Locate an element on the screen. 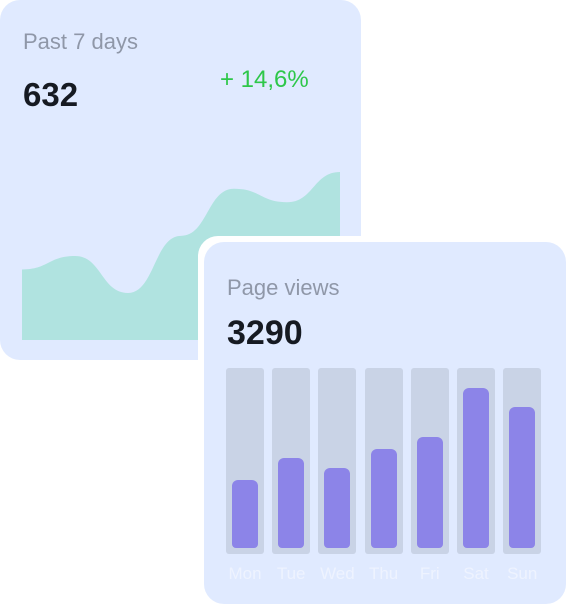 The width and height of the screenshot is (566, 604). total-count: 632 is located at coordinates (51, 94).